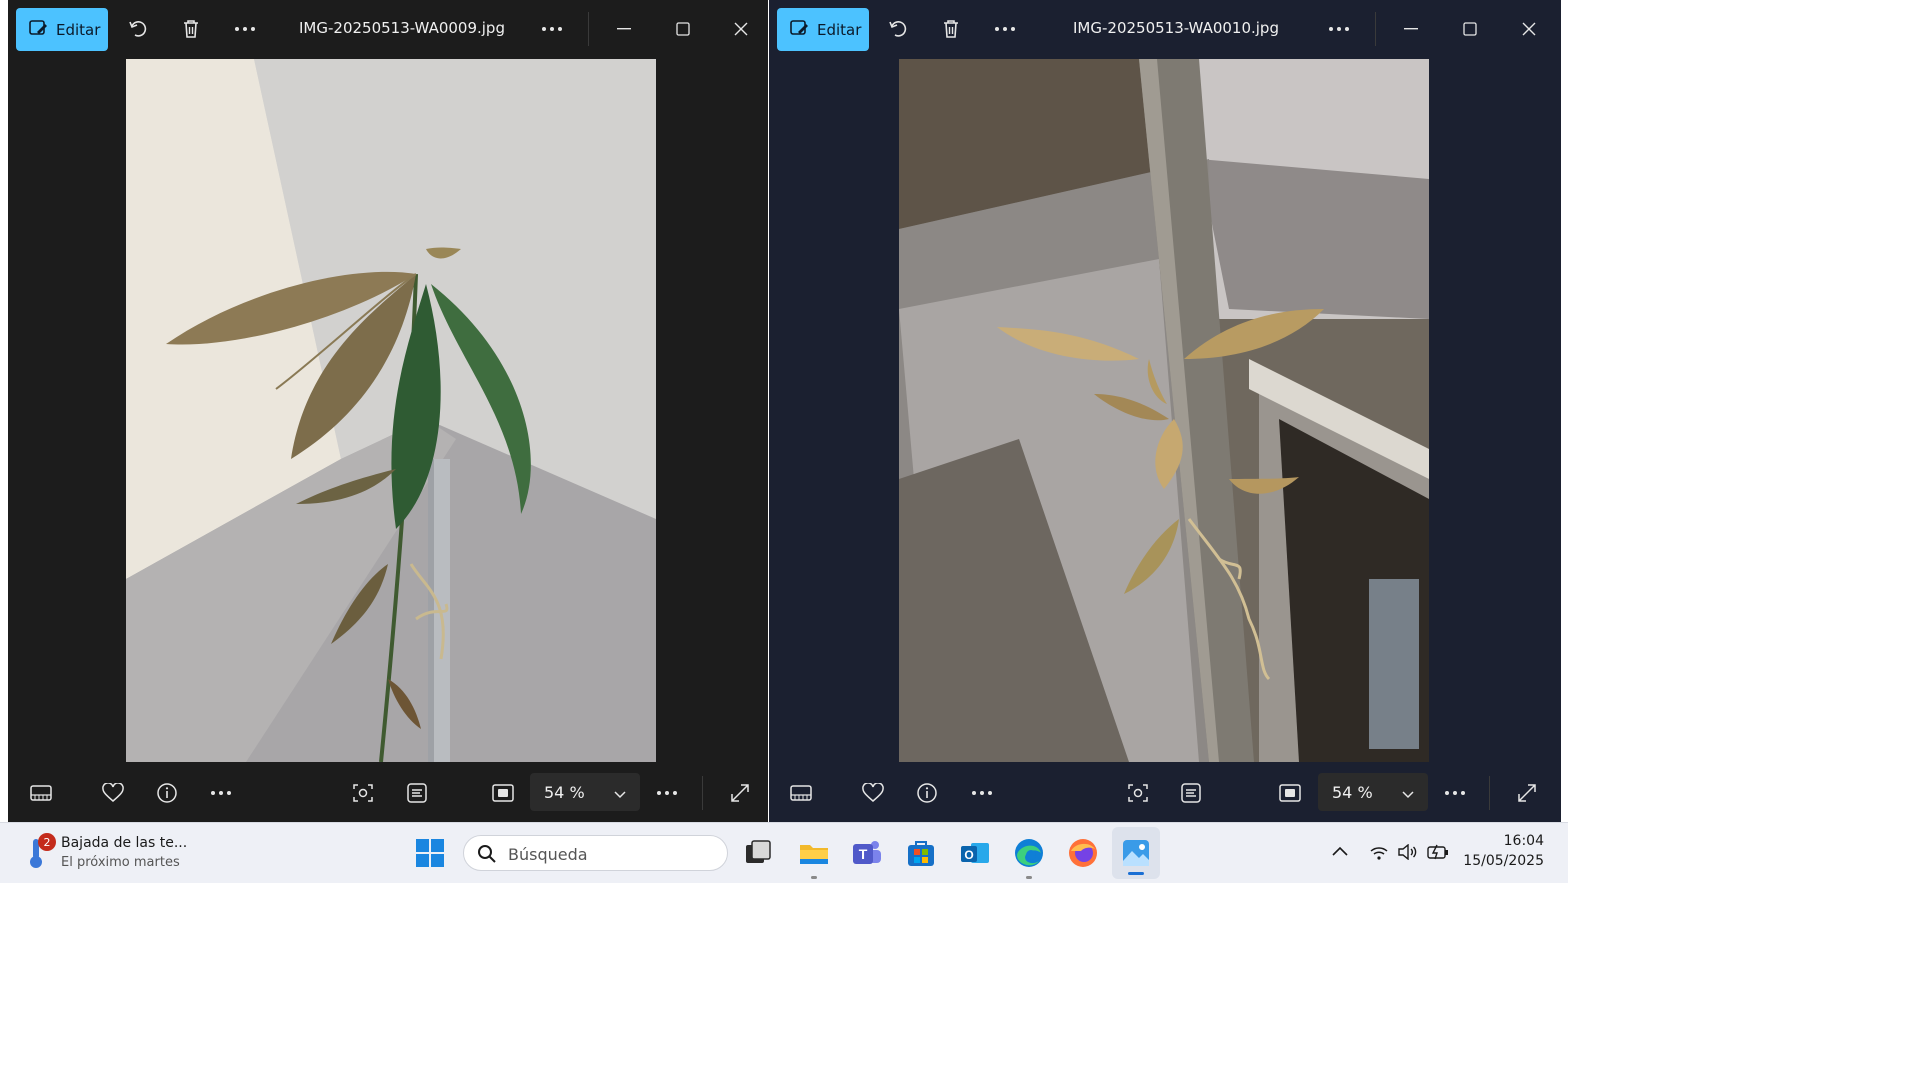  Describe the element at coordinates (430, 853) in the screenshot. I see `start-windows-icon` at that location.